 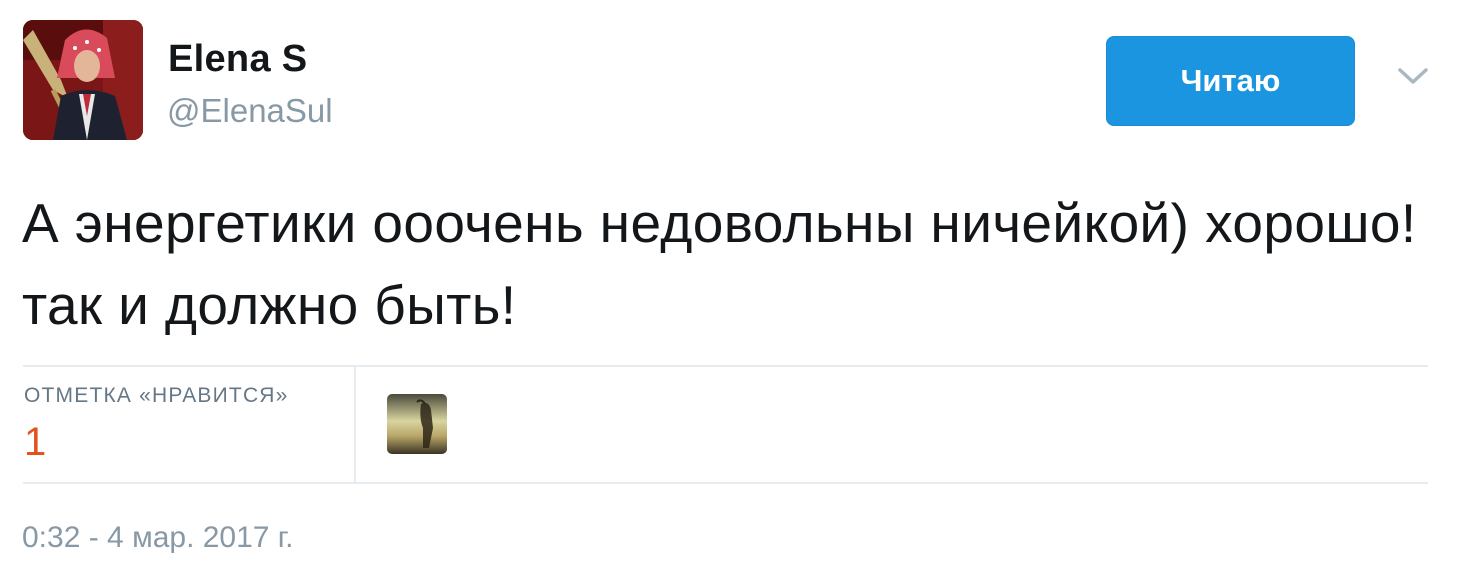 I want to click on tweet-timestamp: 0:32 - 4 мар. 2017 г., so click(x=157, y=538).